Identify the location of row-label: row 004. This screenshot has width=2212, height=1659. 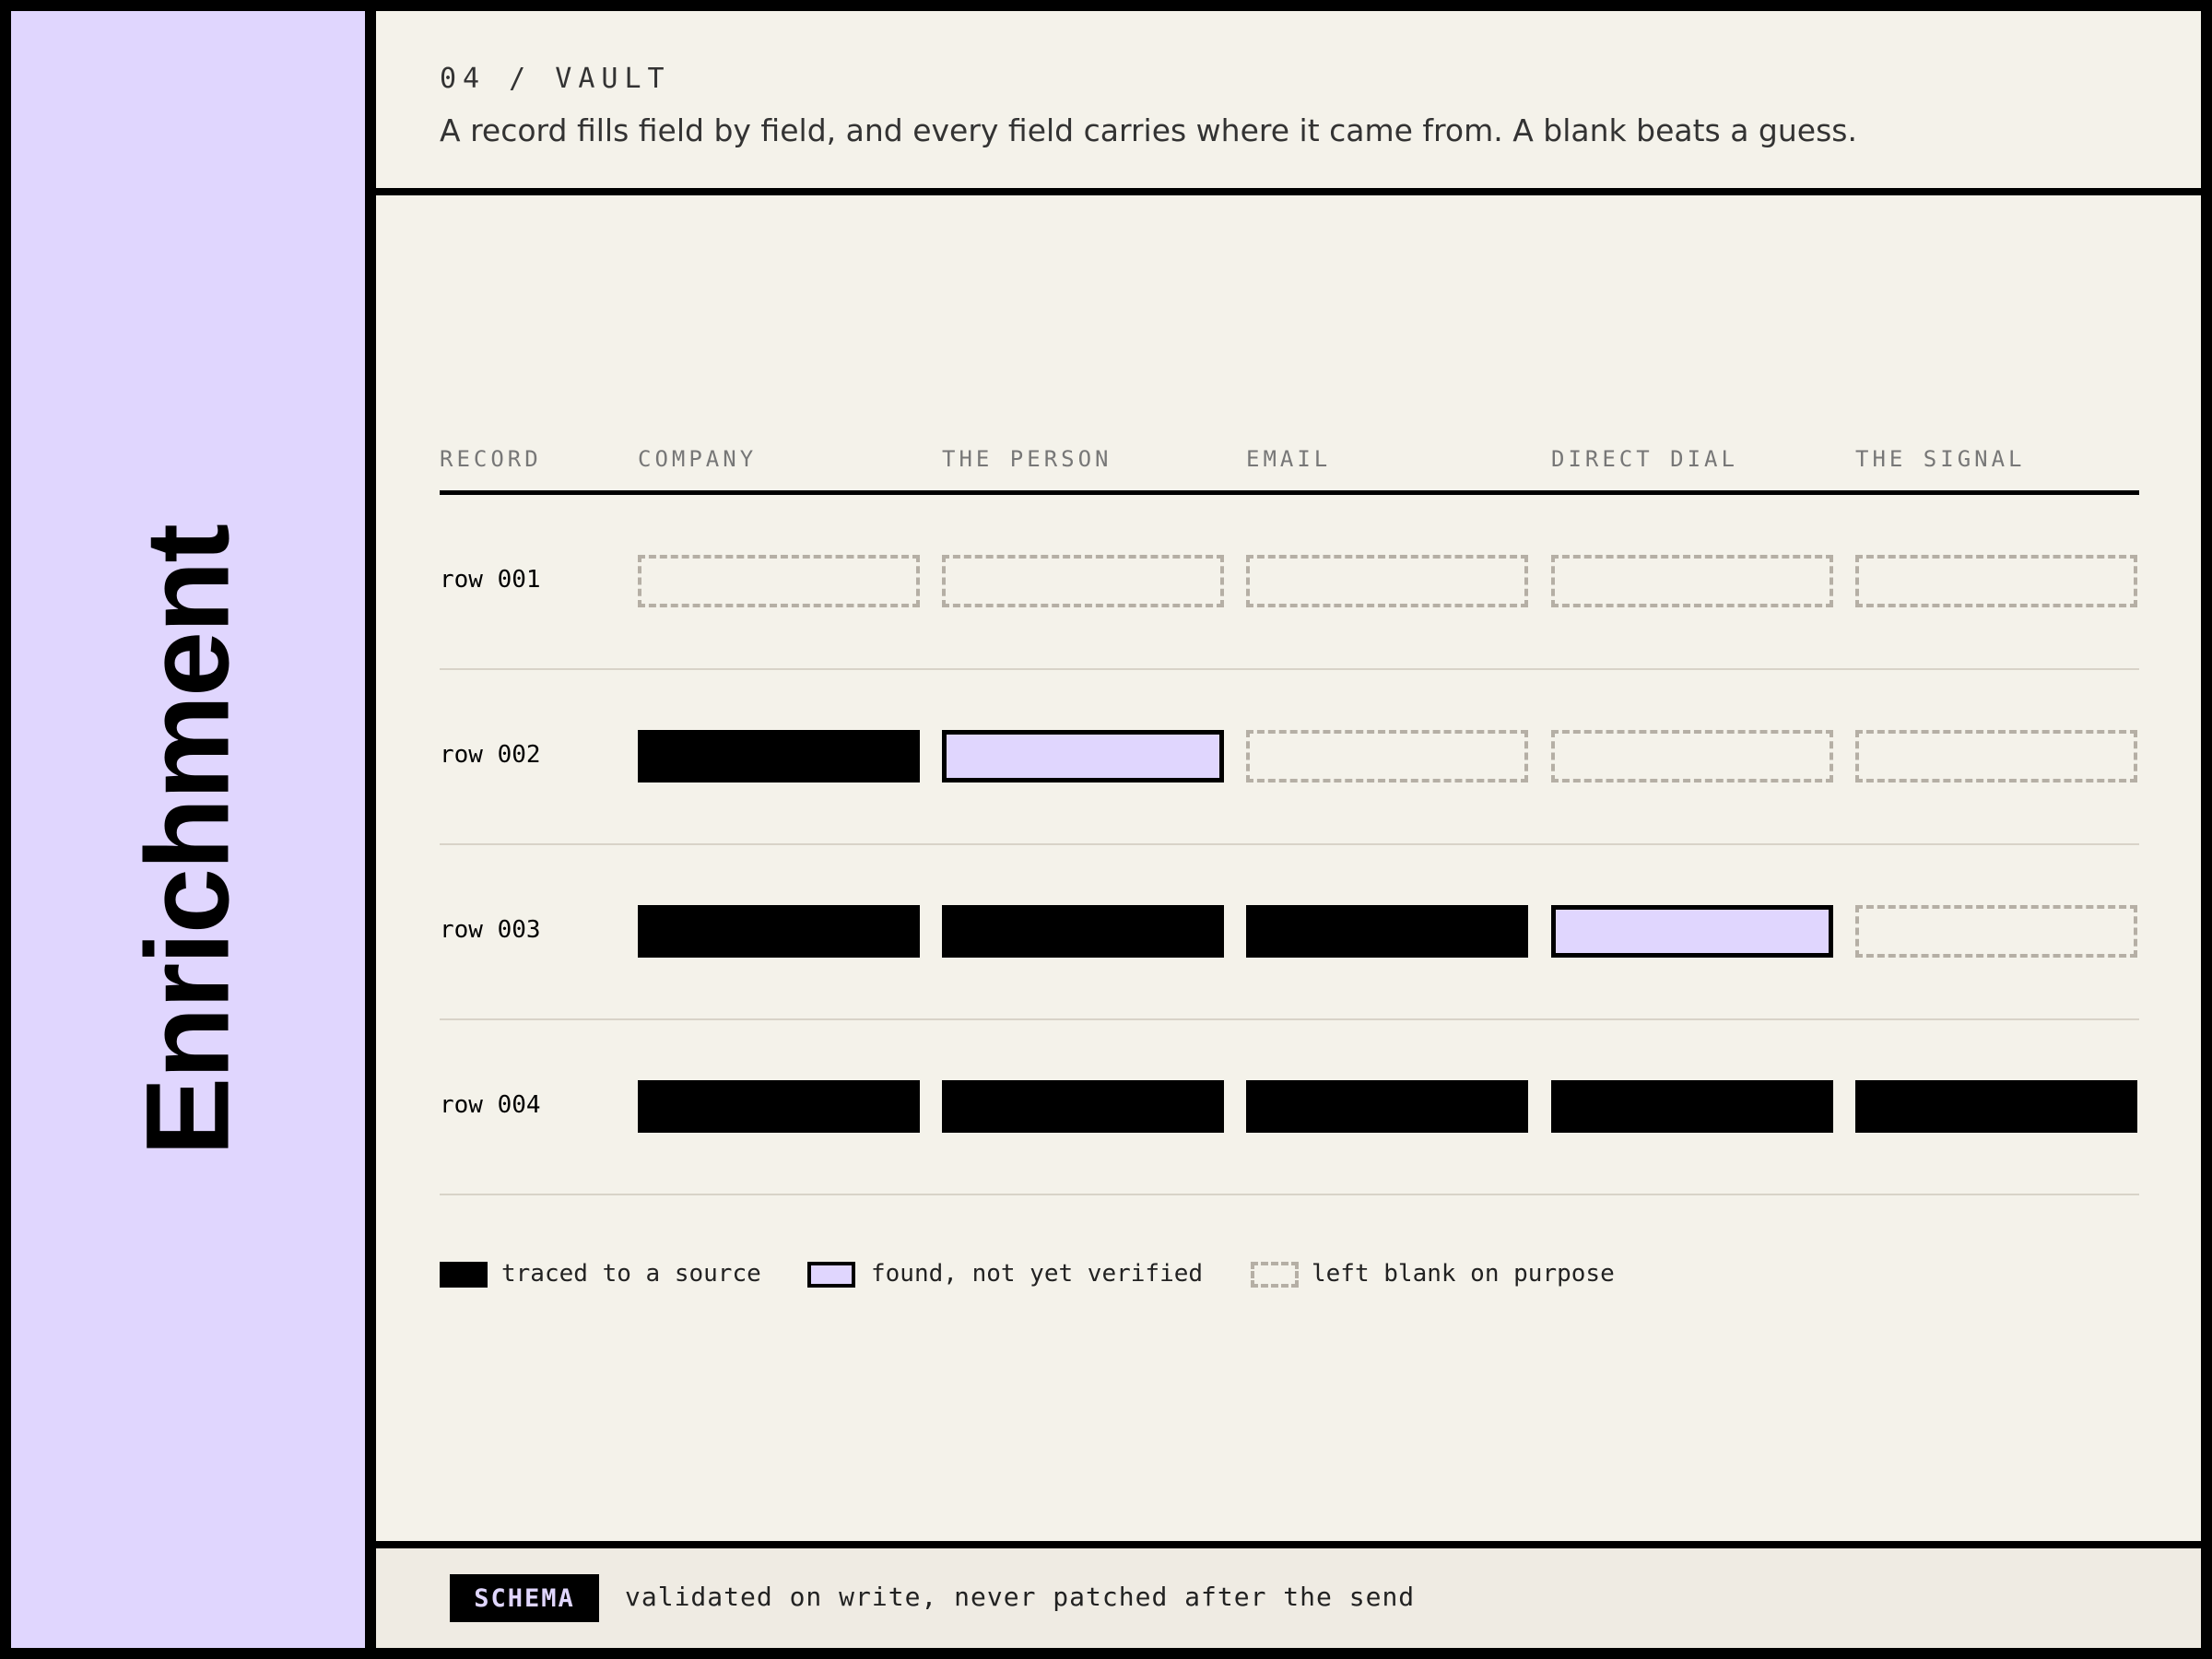
(490, 1105).